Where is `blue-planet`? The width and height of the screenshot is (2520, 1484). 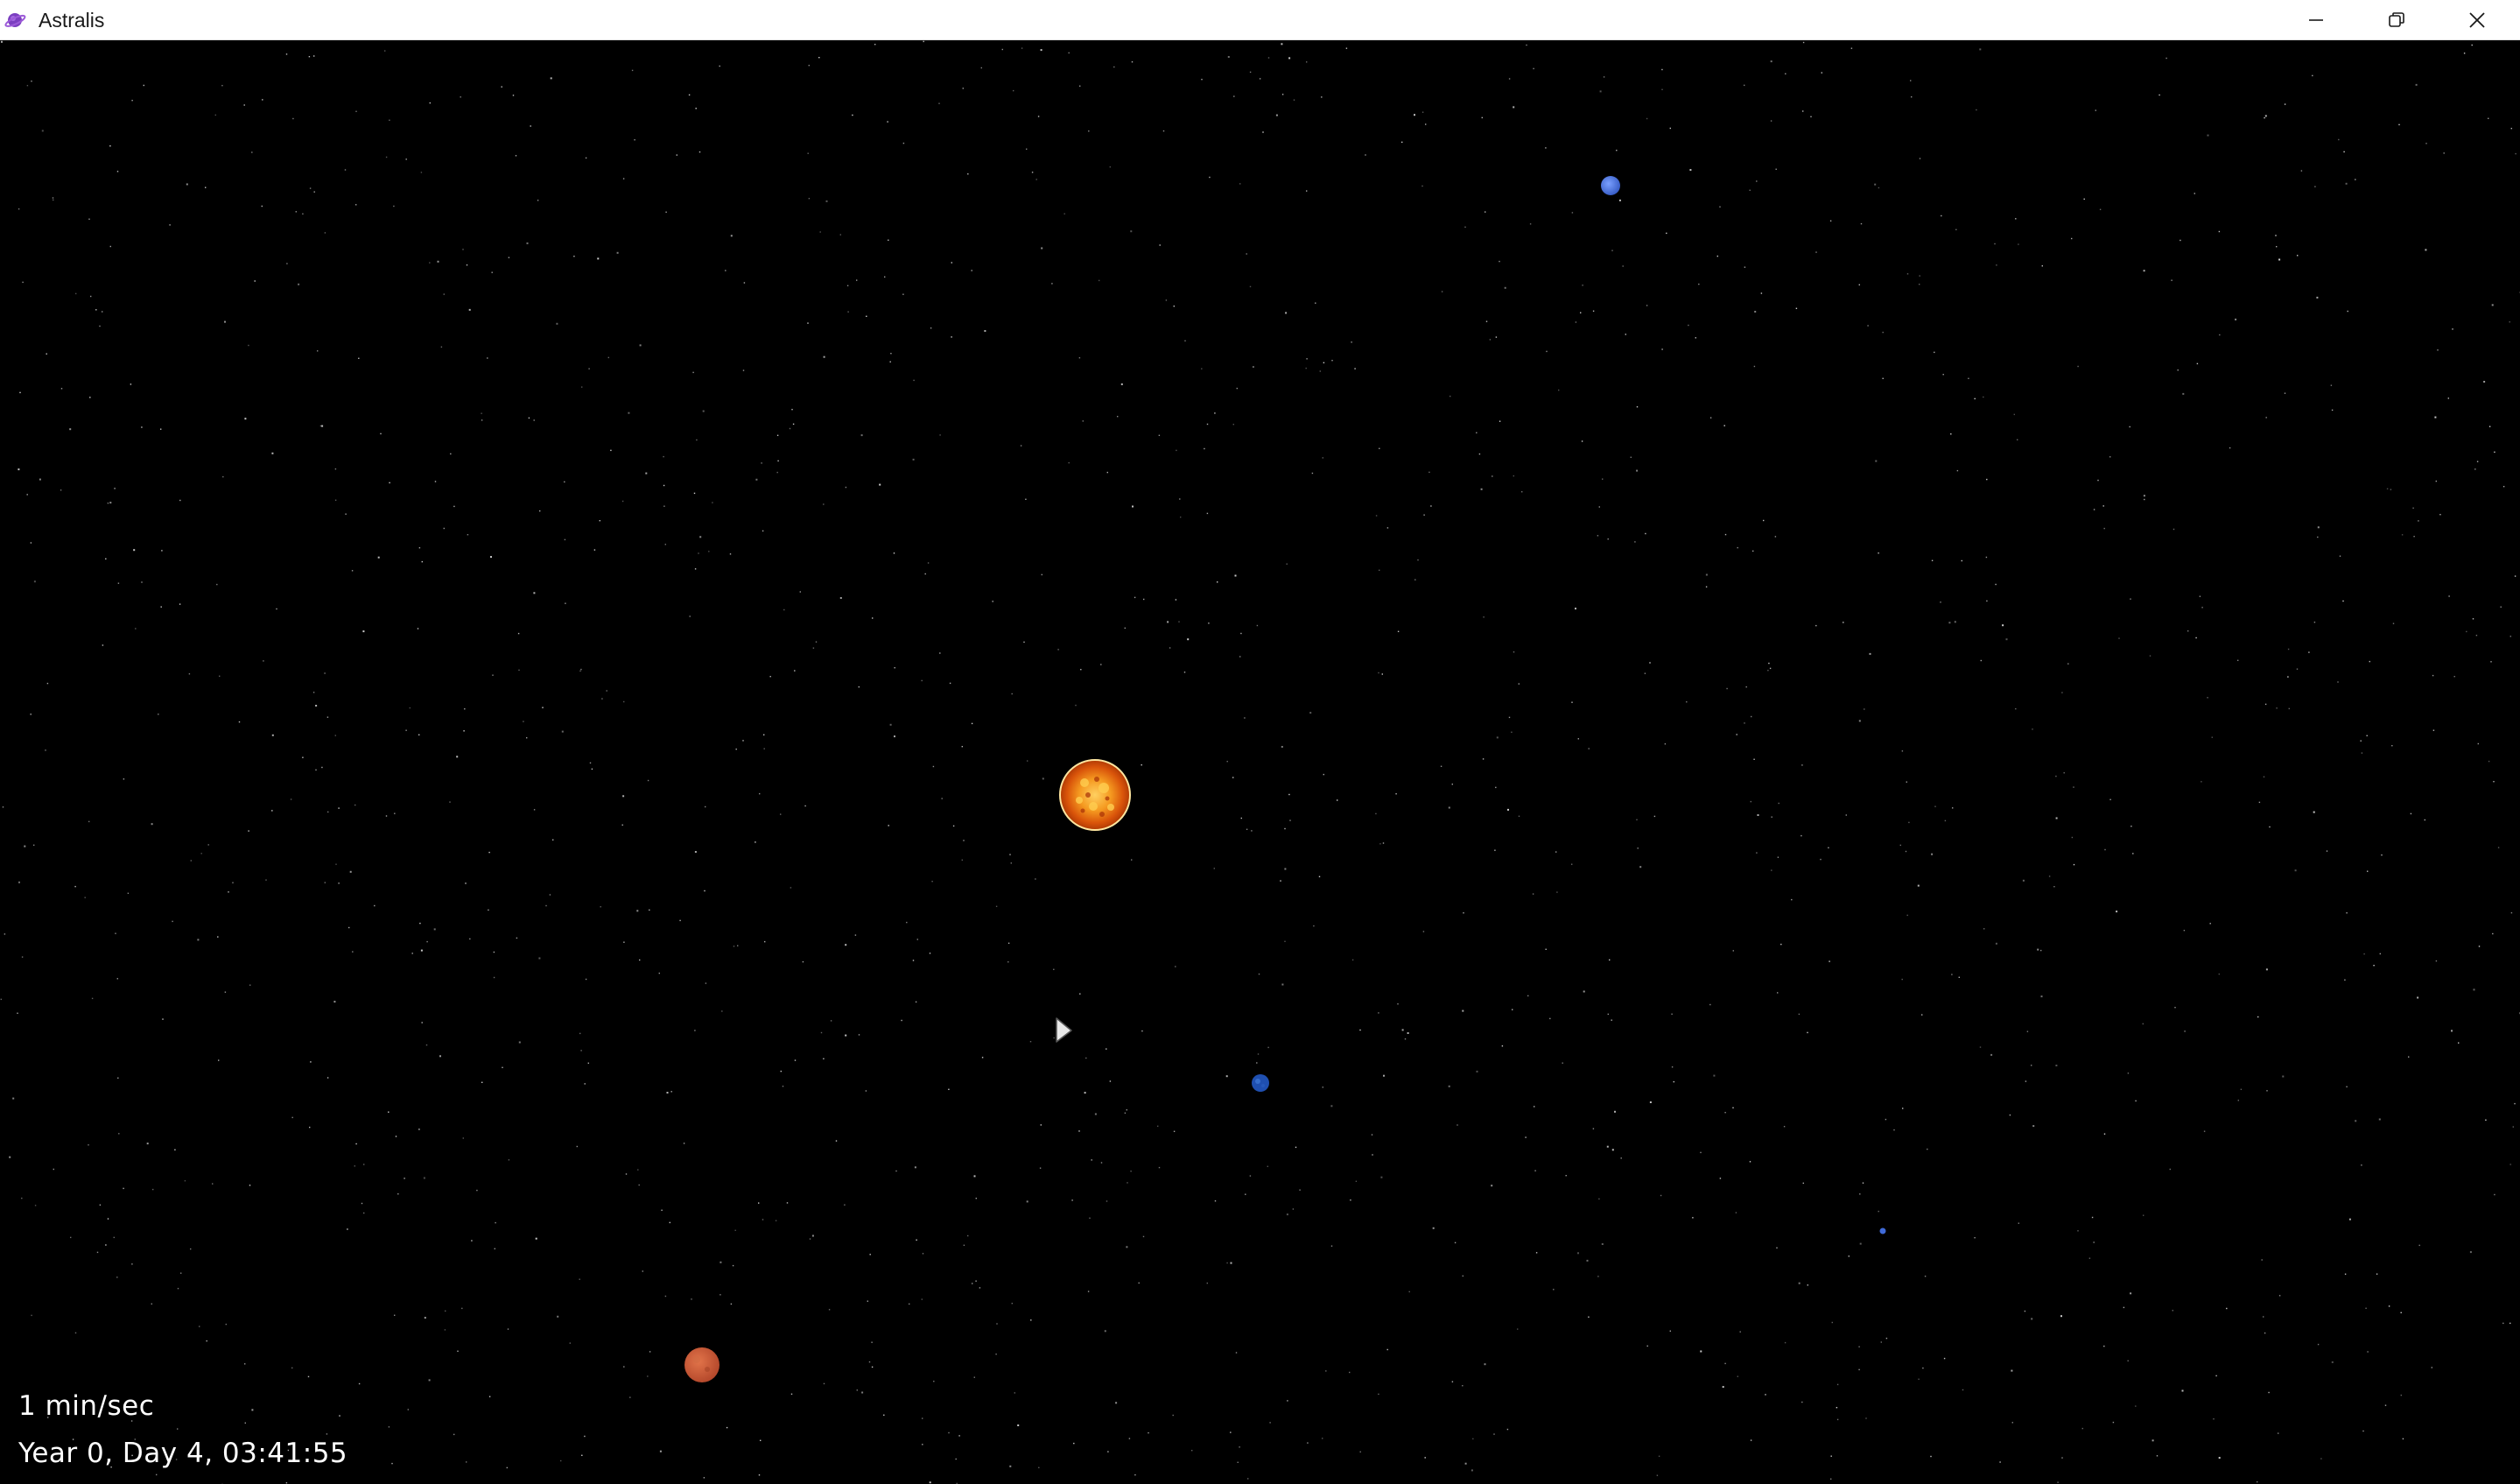
blue-planet is located at coordinates (1610, 185).